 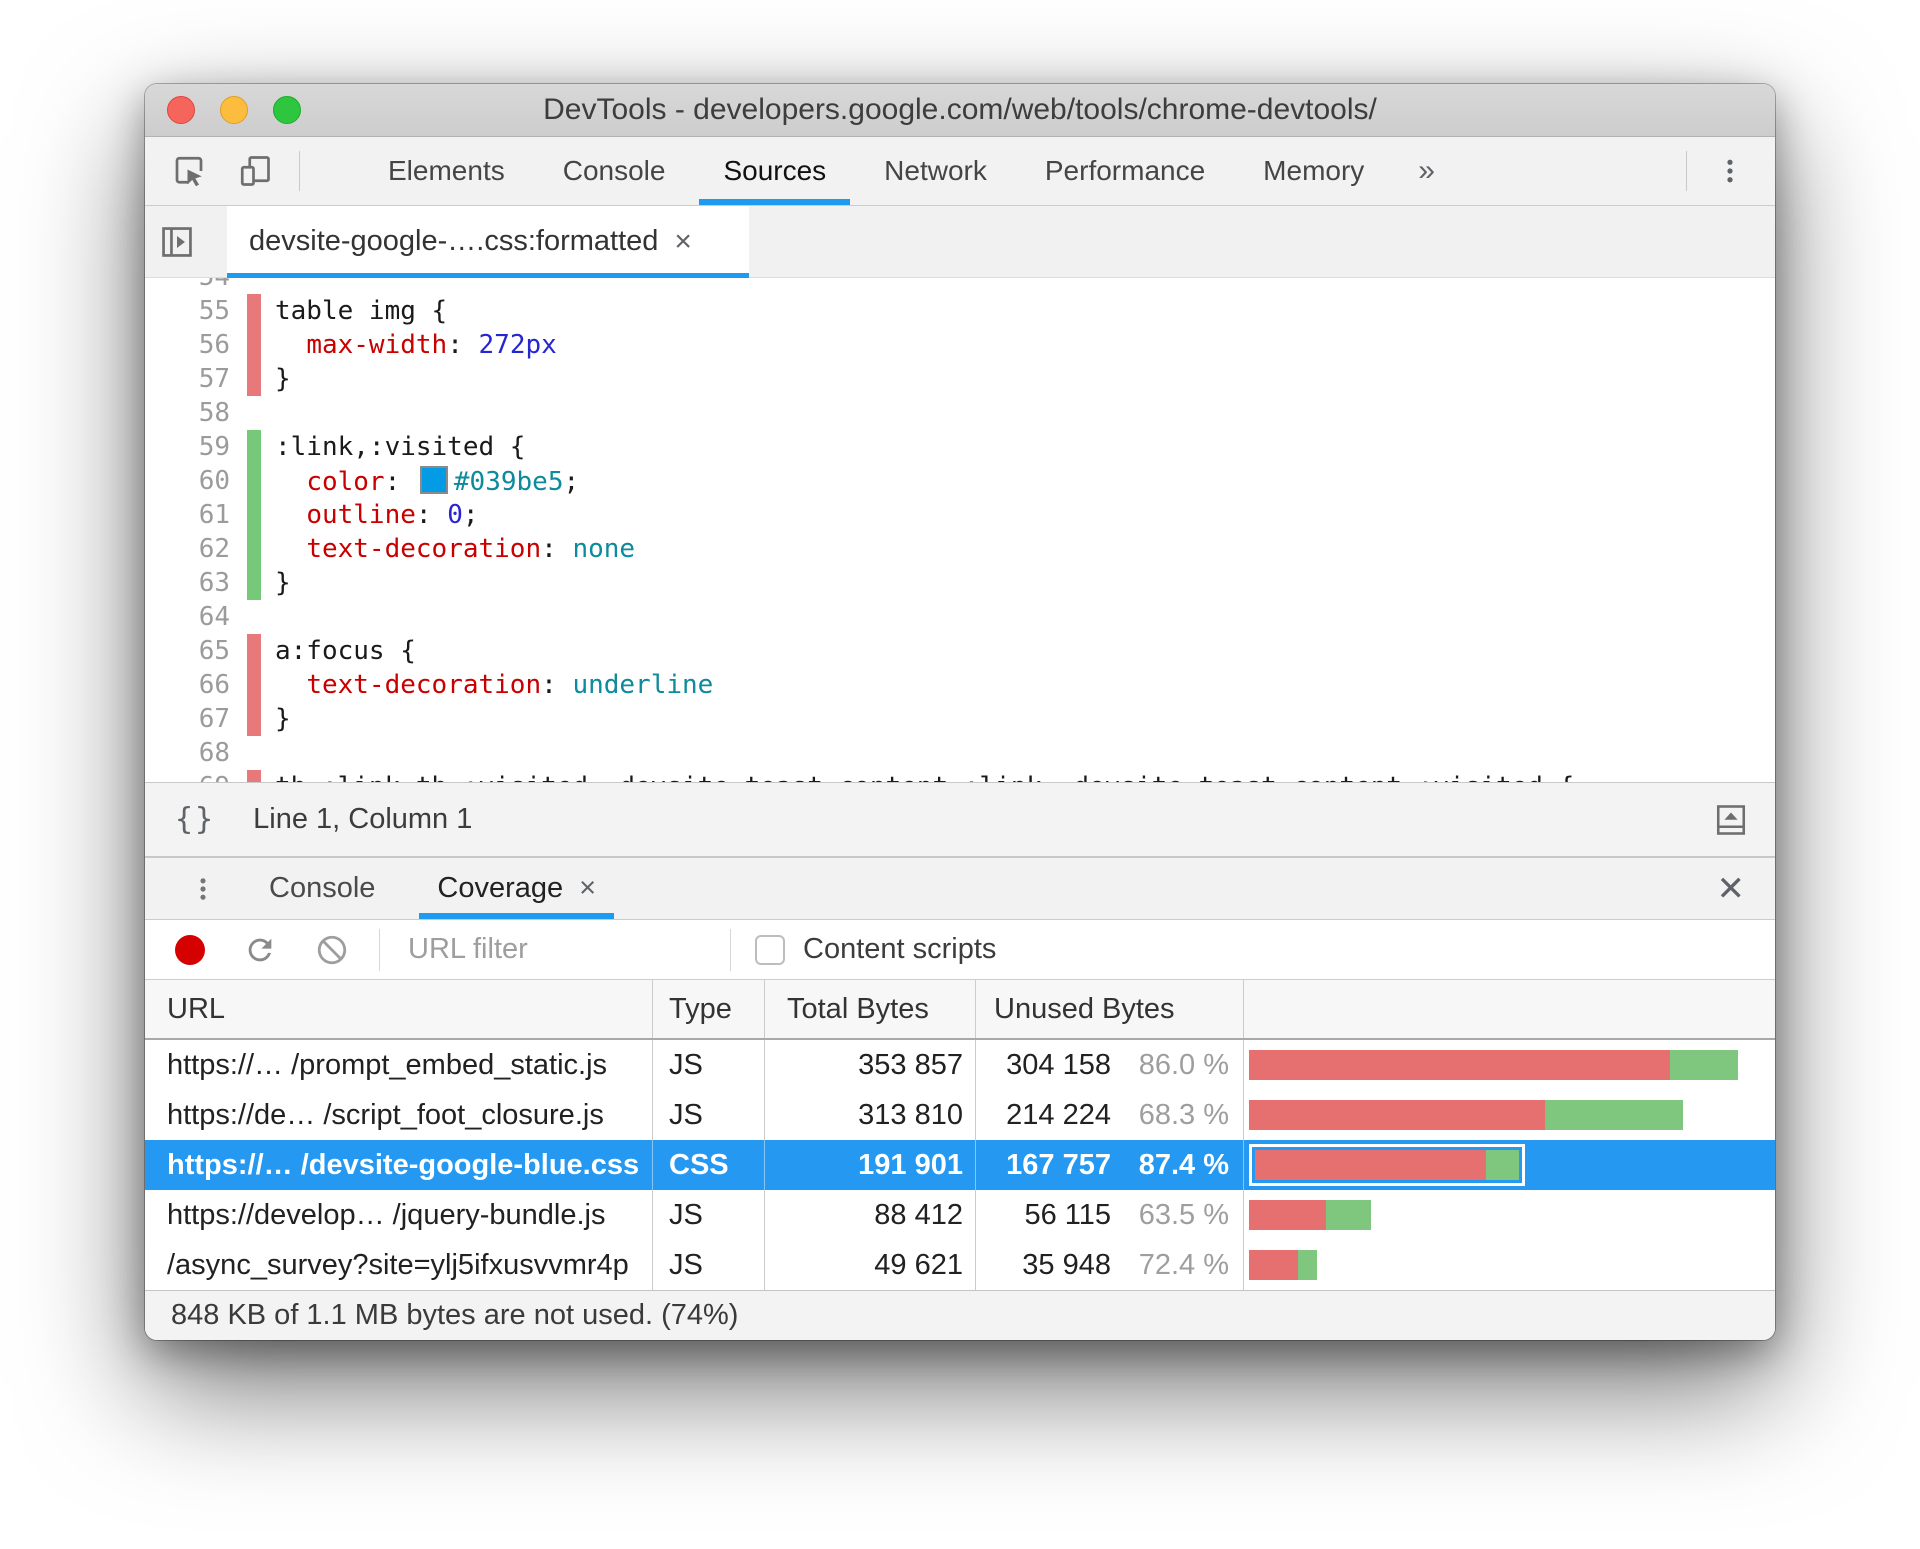 What do you see at coordinates (683, 242) in the screenshot?
I see `close-file-tab-icon: ×` at bounding box center [683, 242].